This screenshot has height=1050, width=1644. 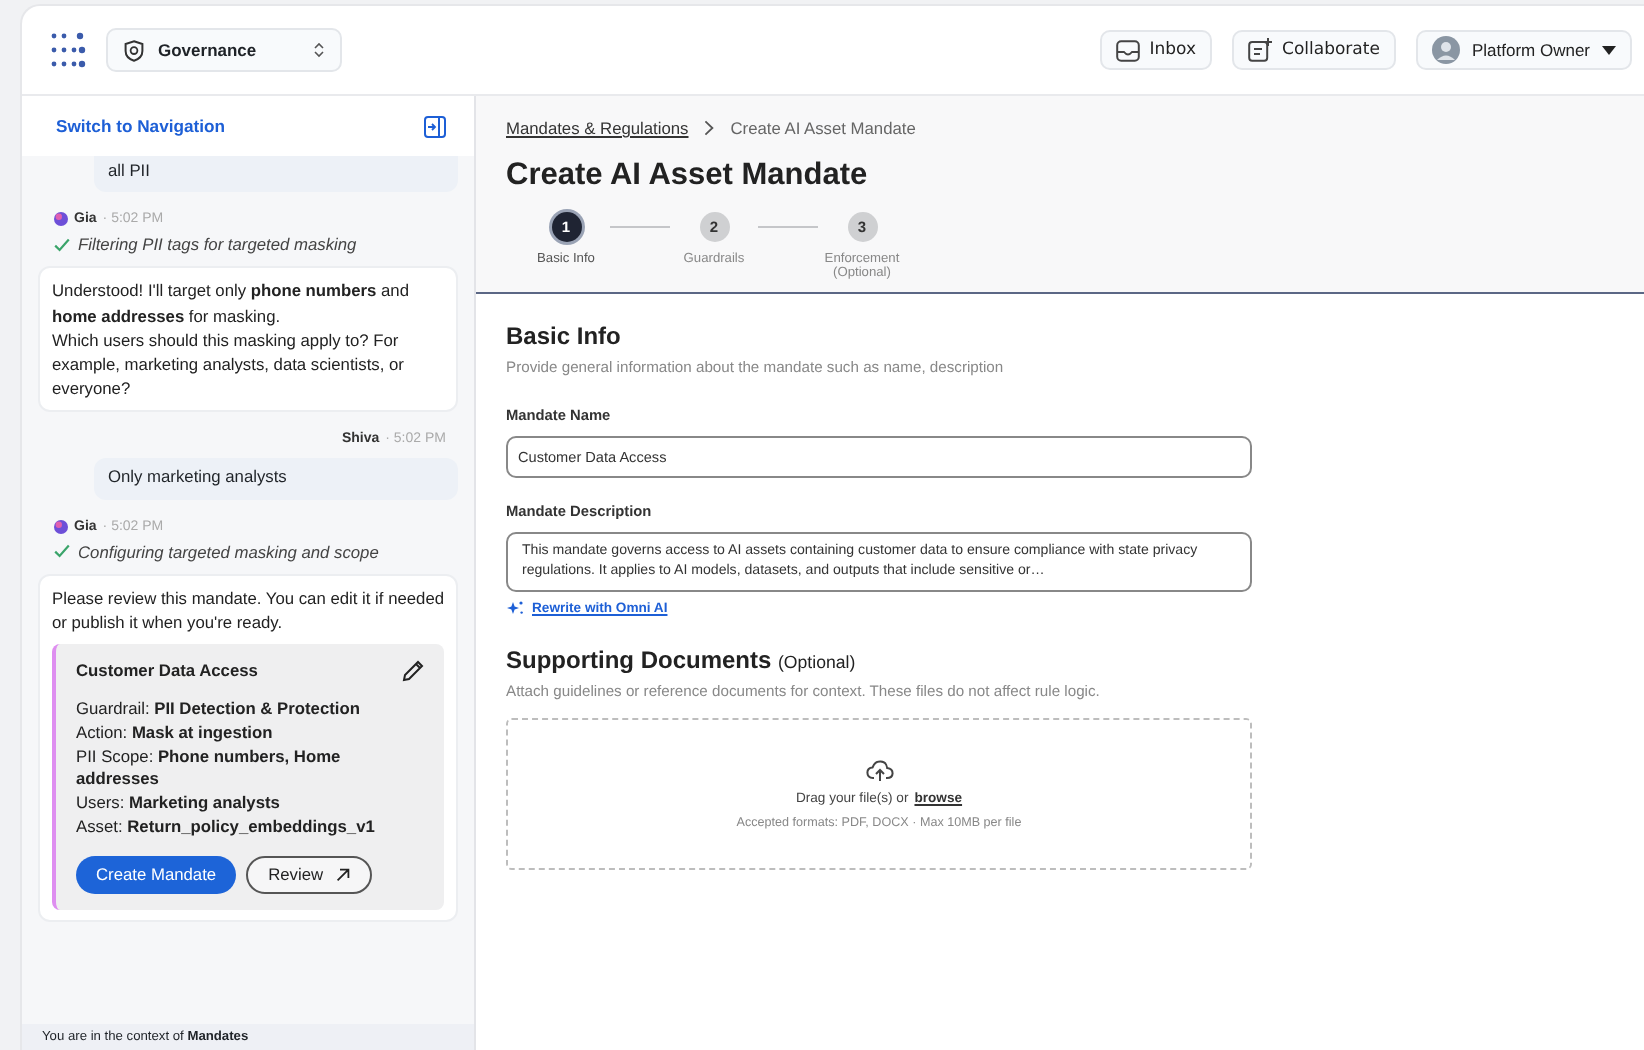 I want to click on mandate-detail: Action: Mask at ingestion, so click(x=175, y=733).